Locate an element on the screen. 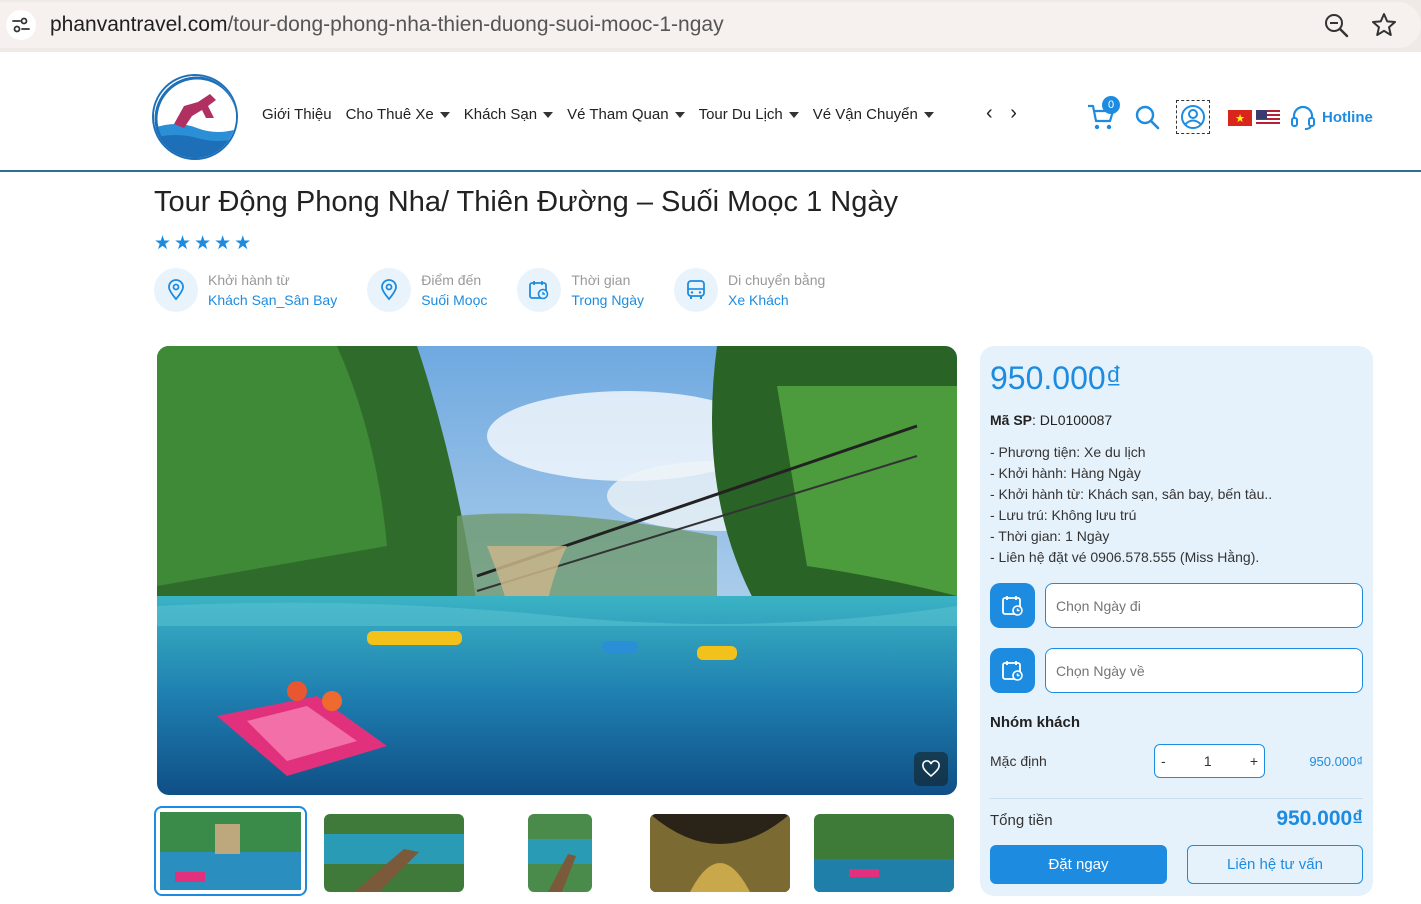 The width and height of the screenshot is (1421, 904). guest-group-title: Nhóm khách is located at coordinates (1035, 722).